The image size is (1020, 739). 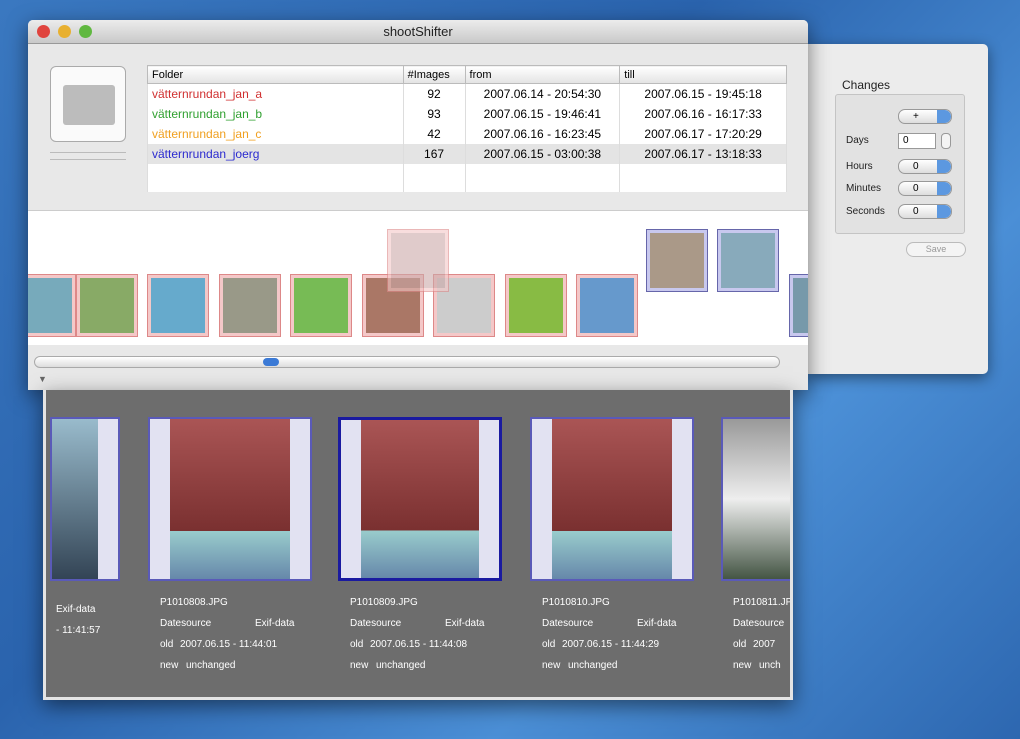 What do you see at coordinates (85, 31) in the screenshot?
I see `zoom-button` at bounding box center [85, 31].